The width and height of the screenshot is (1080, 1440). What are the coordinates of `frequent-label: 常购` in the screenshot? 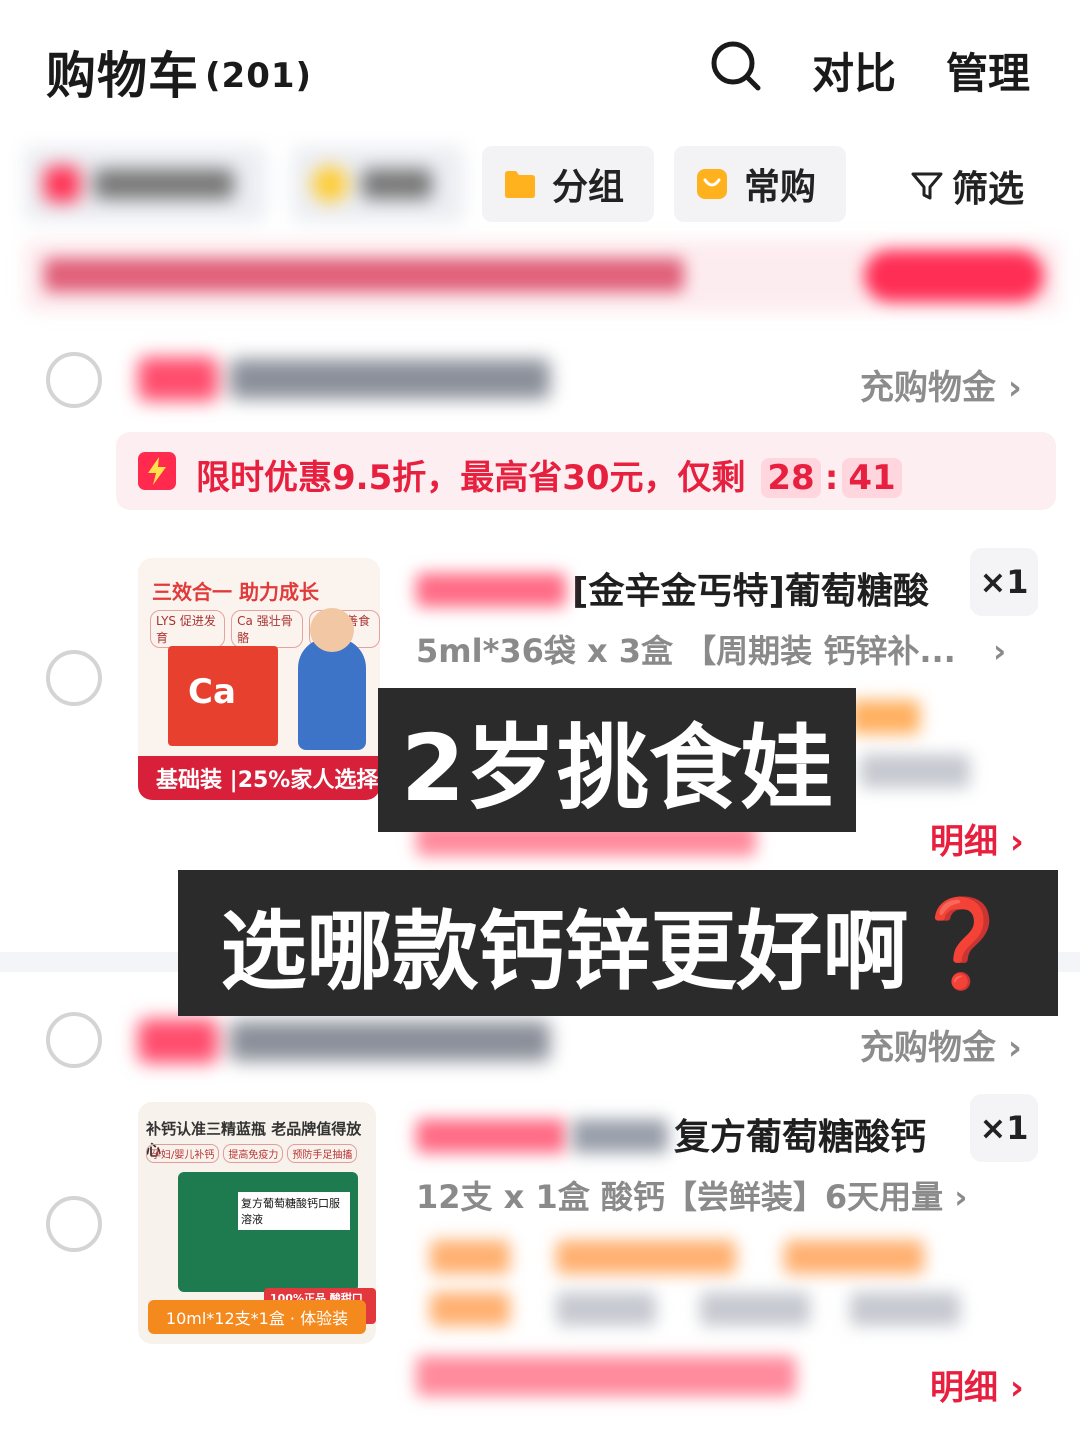 It's located at (780, 187).